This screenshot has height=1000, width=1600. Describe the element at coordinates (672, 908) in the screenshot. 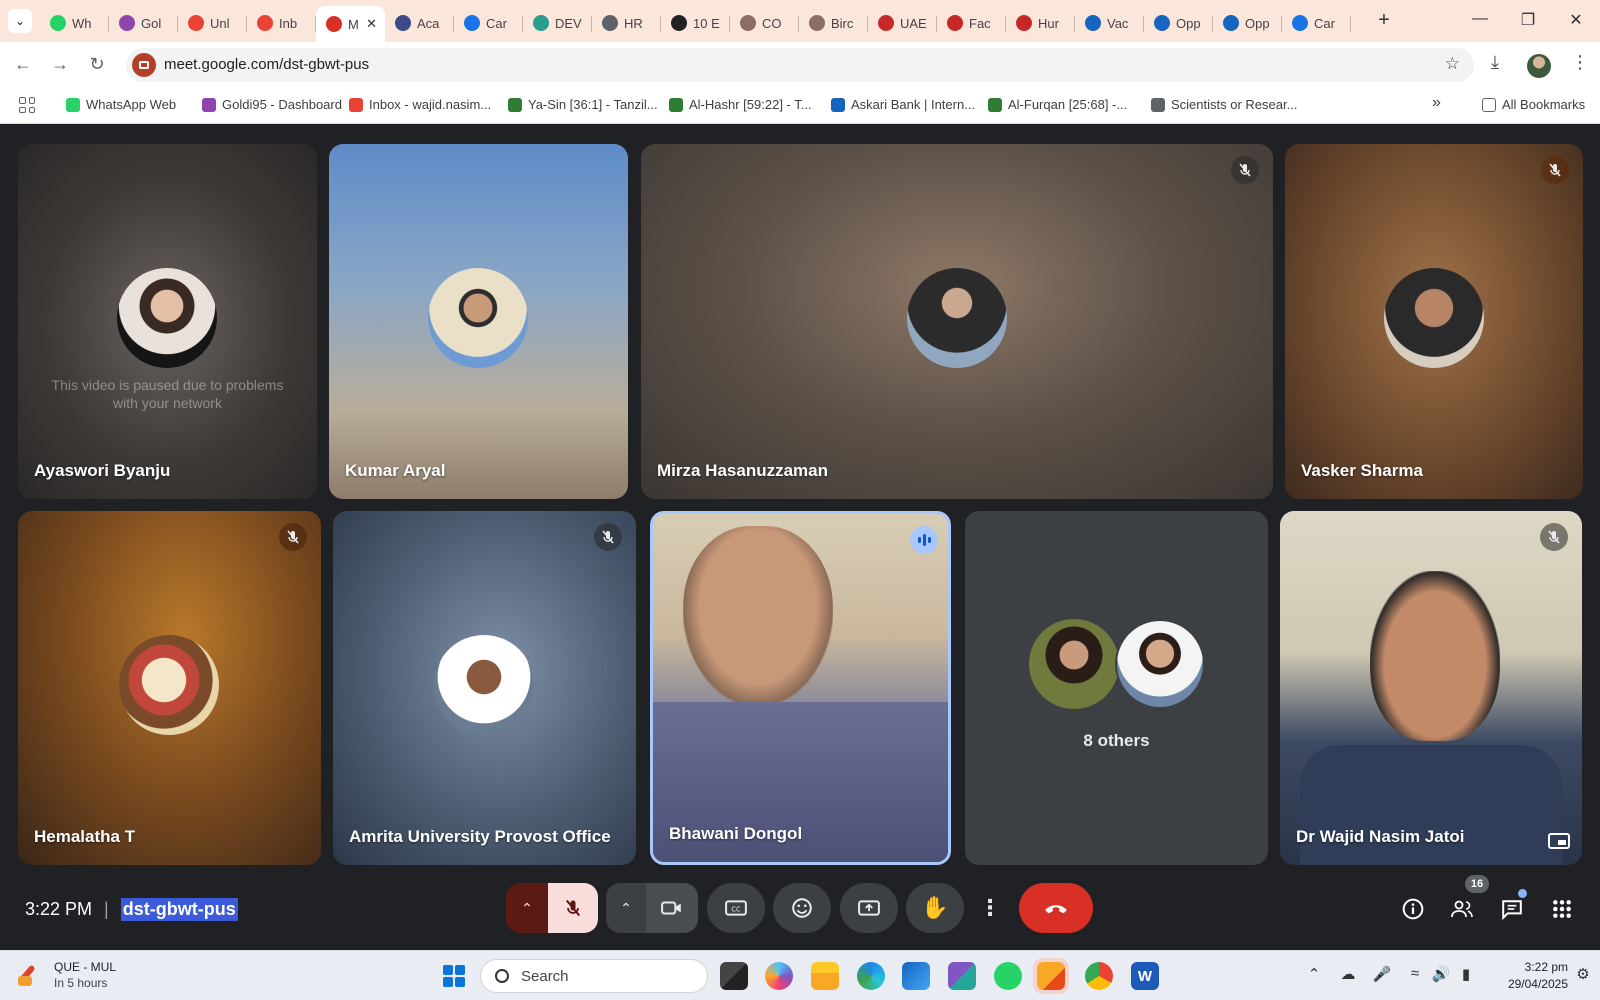

I see `camera-button` at that location.